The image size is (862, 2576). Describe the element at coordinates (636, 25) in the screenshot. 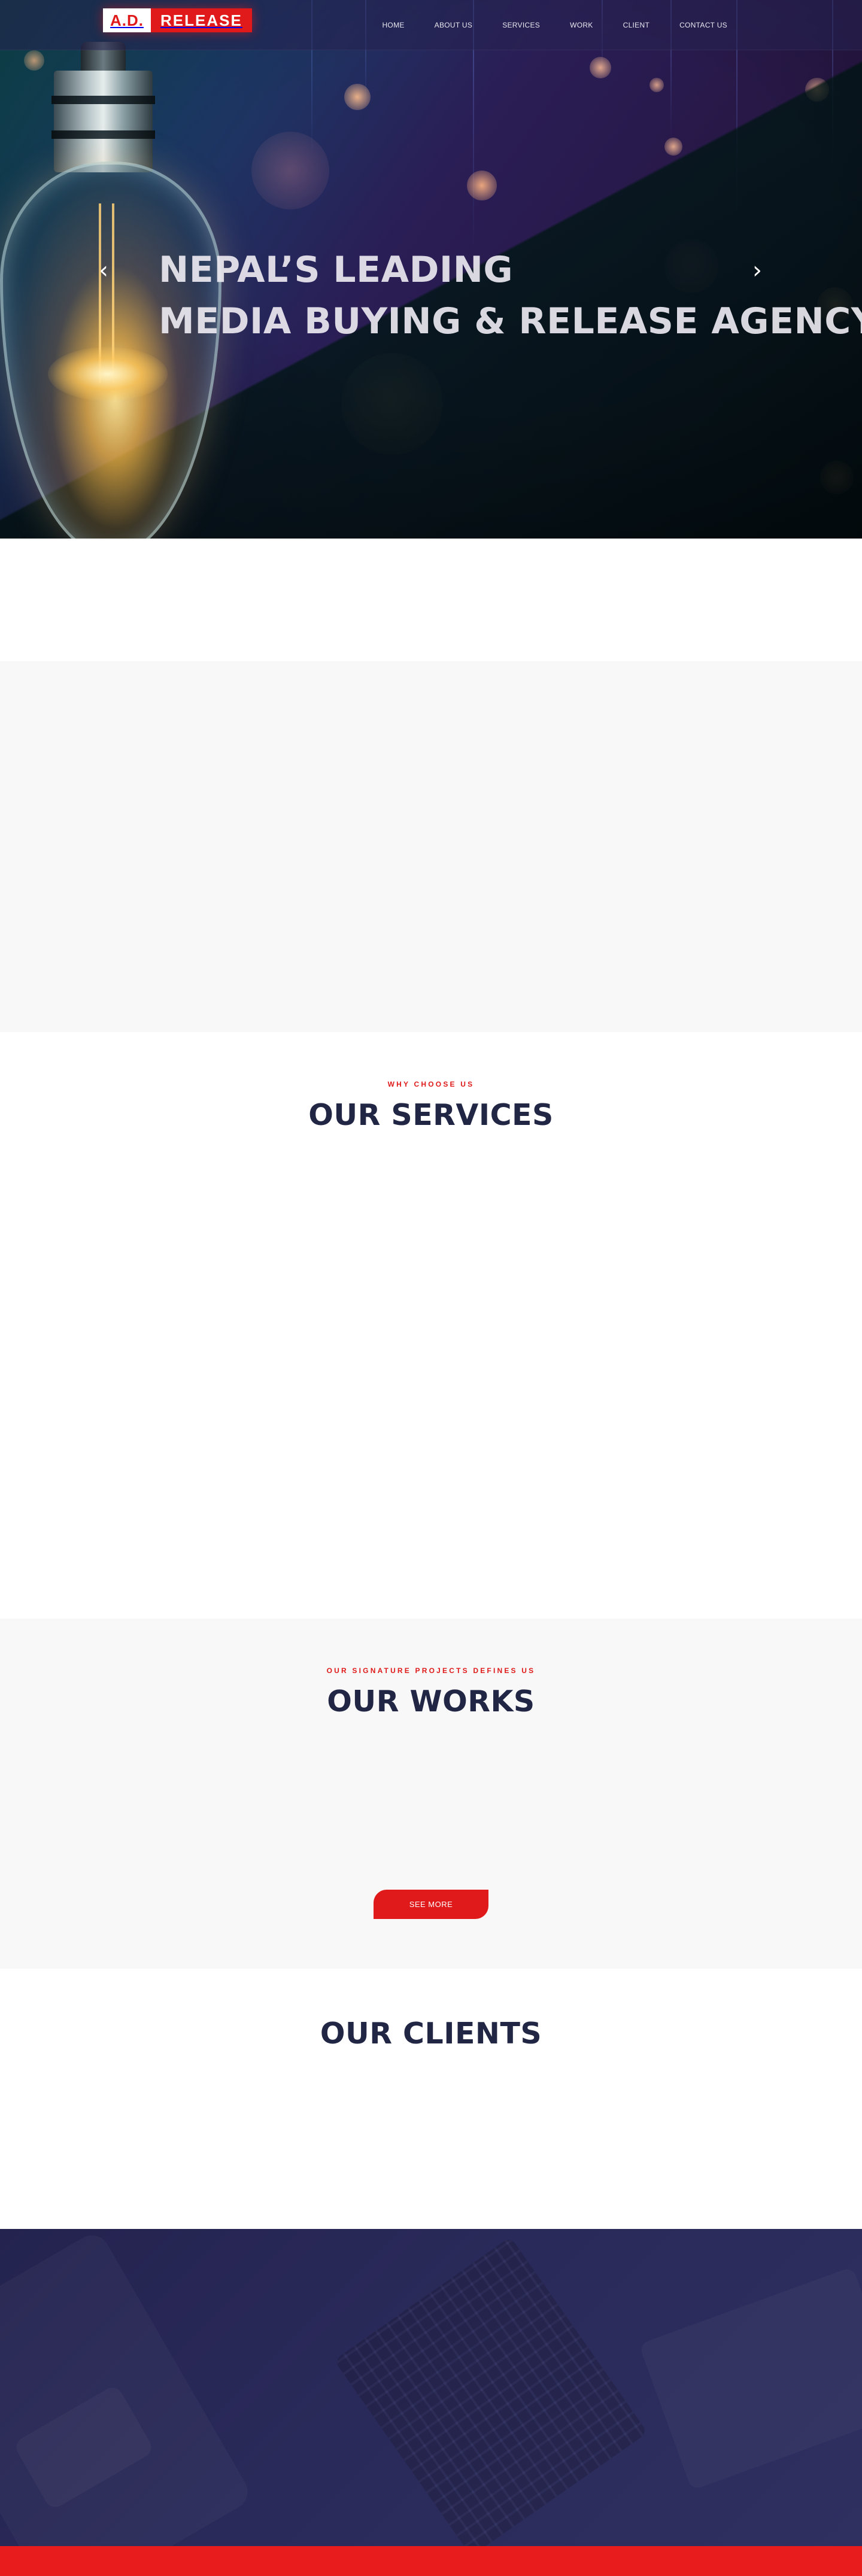

I see `nav-item-client: CLIENT` at that location.